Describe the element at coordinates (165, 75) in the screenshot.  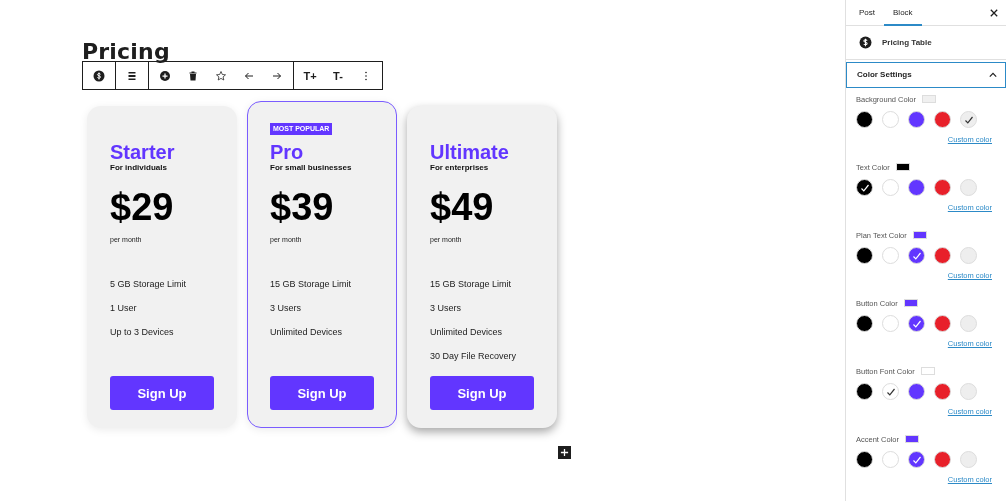
I see `plus-circle-icon` at that location.